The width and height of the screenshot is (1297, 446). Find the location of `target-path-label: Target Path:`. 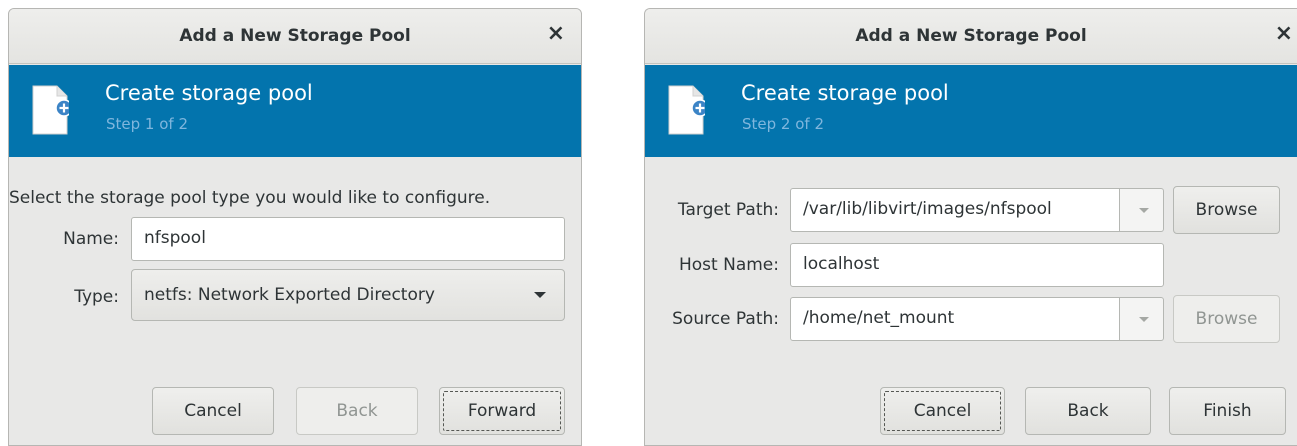

target-path-label: Target Path: is located at coordinates (728, 210).